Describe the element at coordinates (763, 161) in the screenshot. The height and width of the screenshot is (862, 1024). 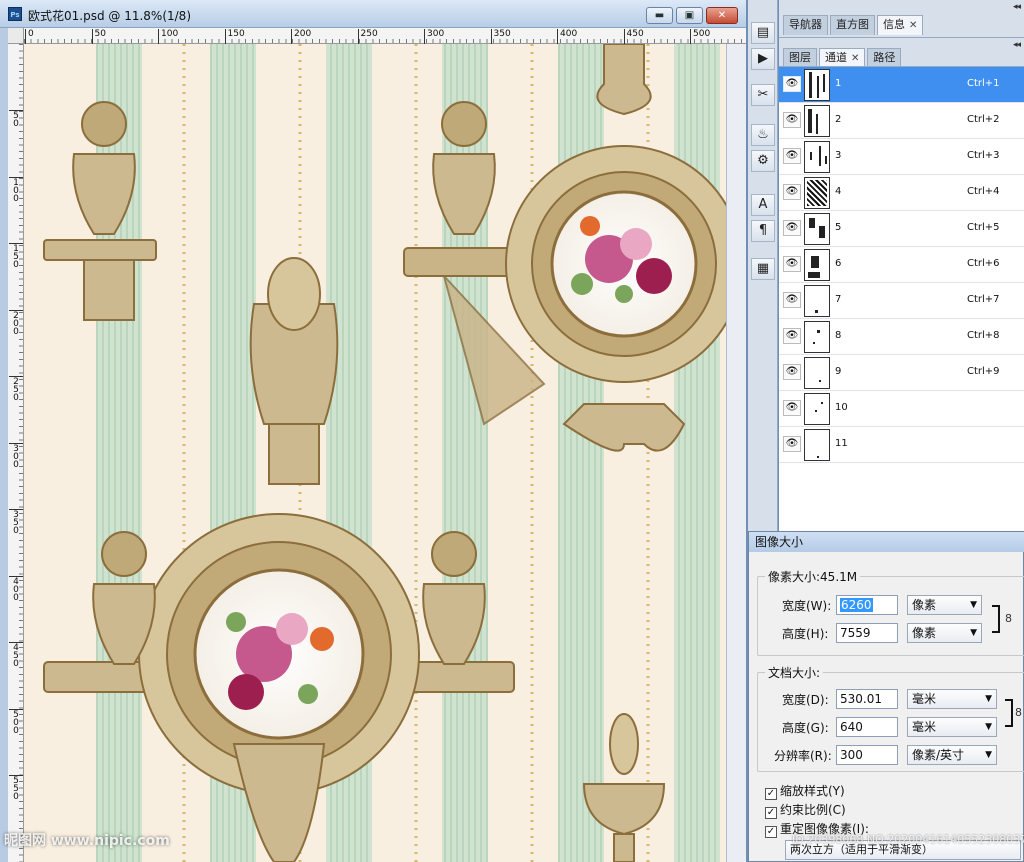
I see `tool-presets-icon: ⚙` at that location.